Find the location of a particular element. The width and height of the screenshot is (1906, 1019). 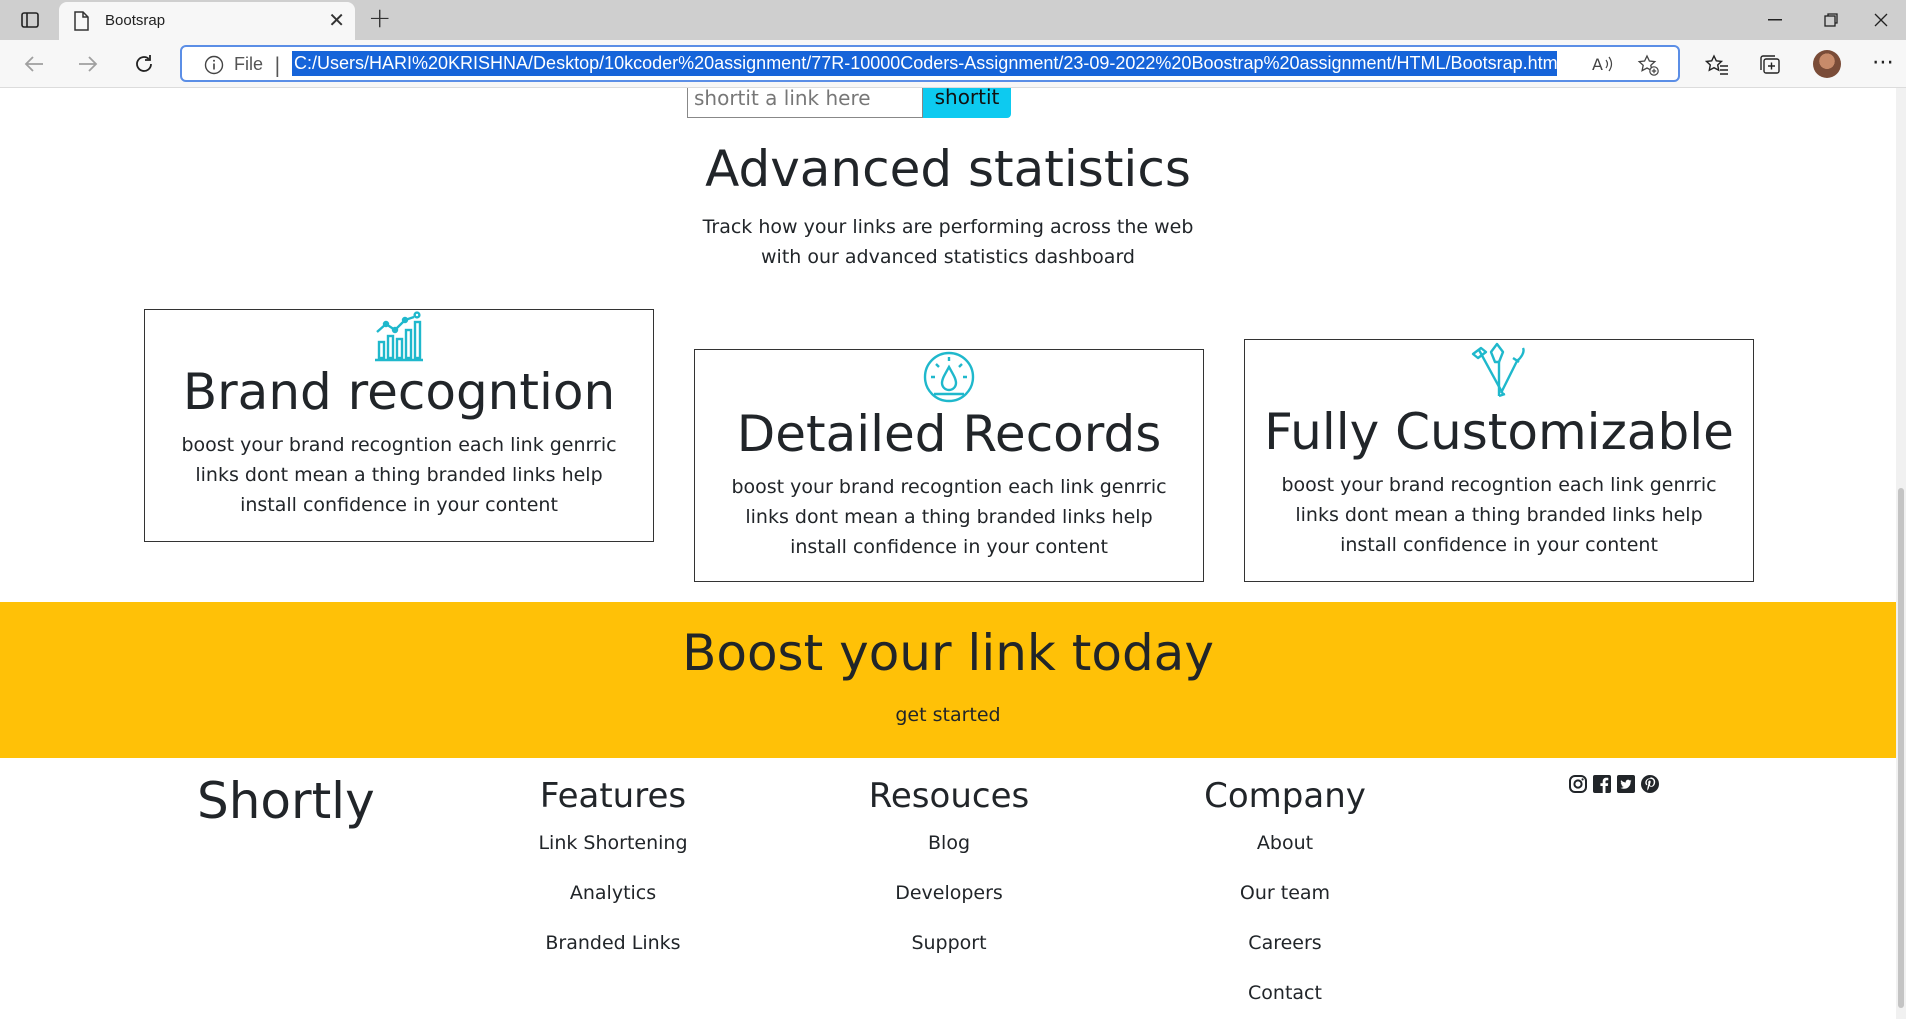

footer-link: Branded Links is located at coordinates (613, 943).